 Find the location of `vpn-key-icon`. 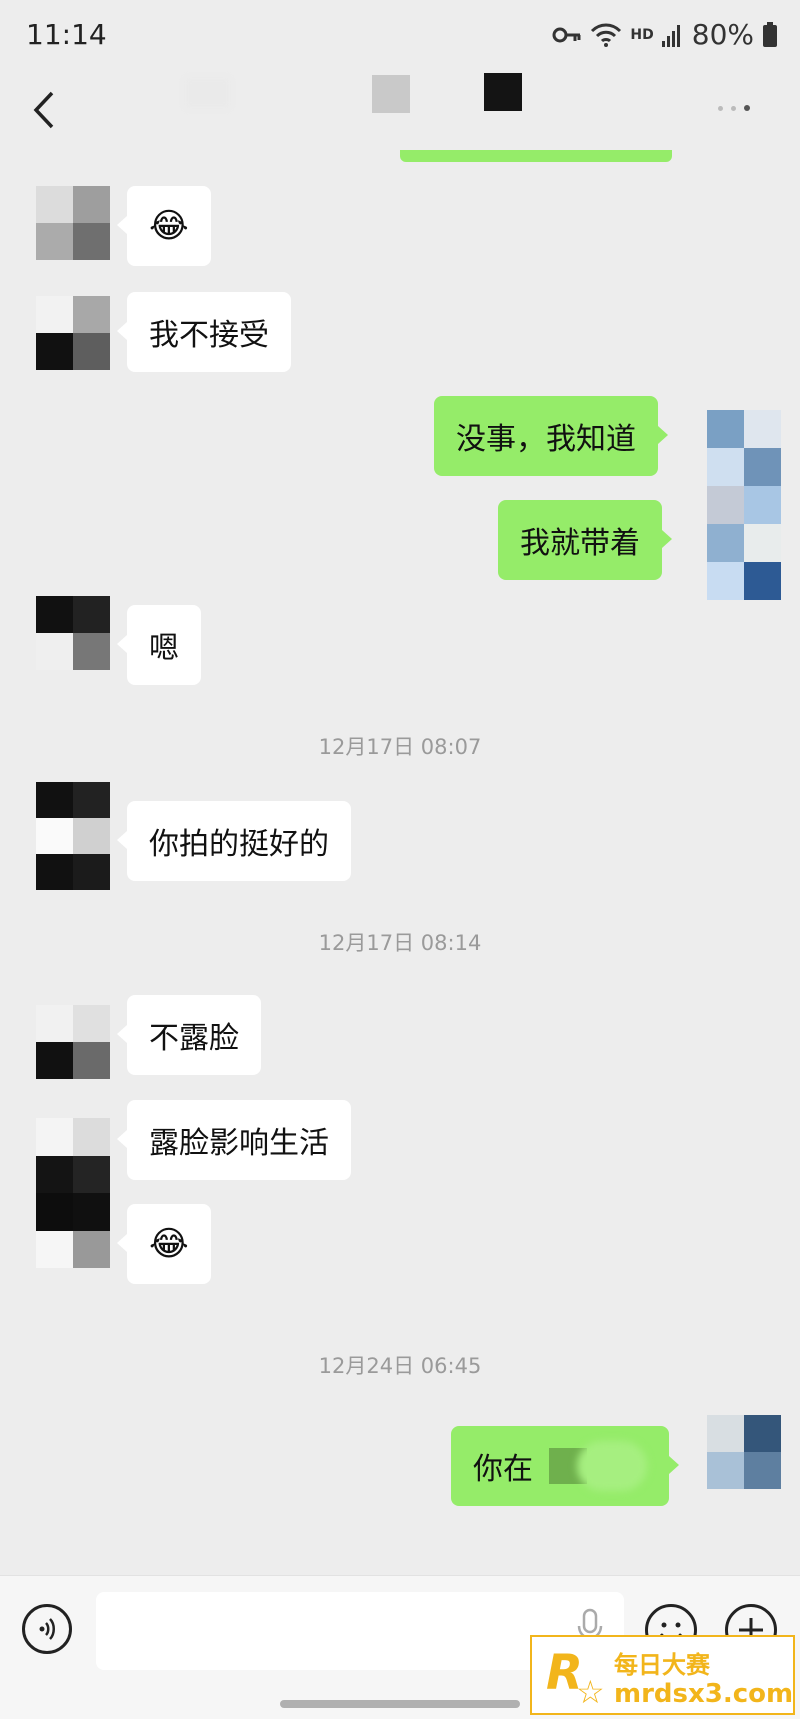

vpn-key-icon is located at coordinates (566, 34).